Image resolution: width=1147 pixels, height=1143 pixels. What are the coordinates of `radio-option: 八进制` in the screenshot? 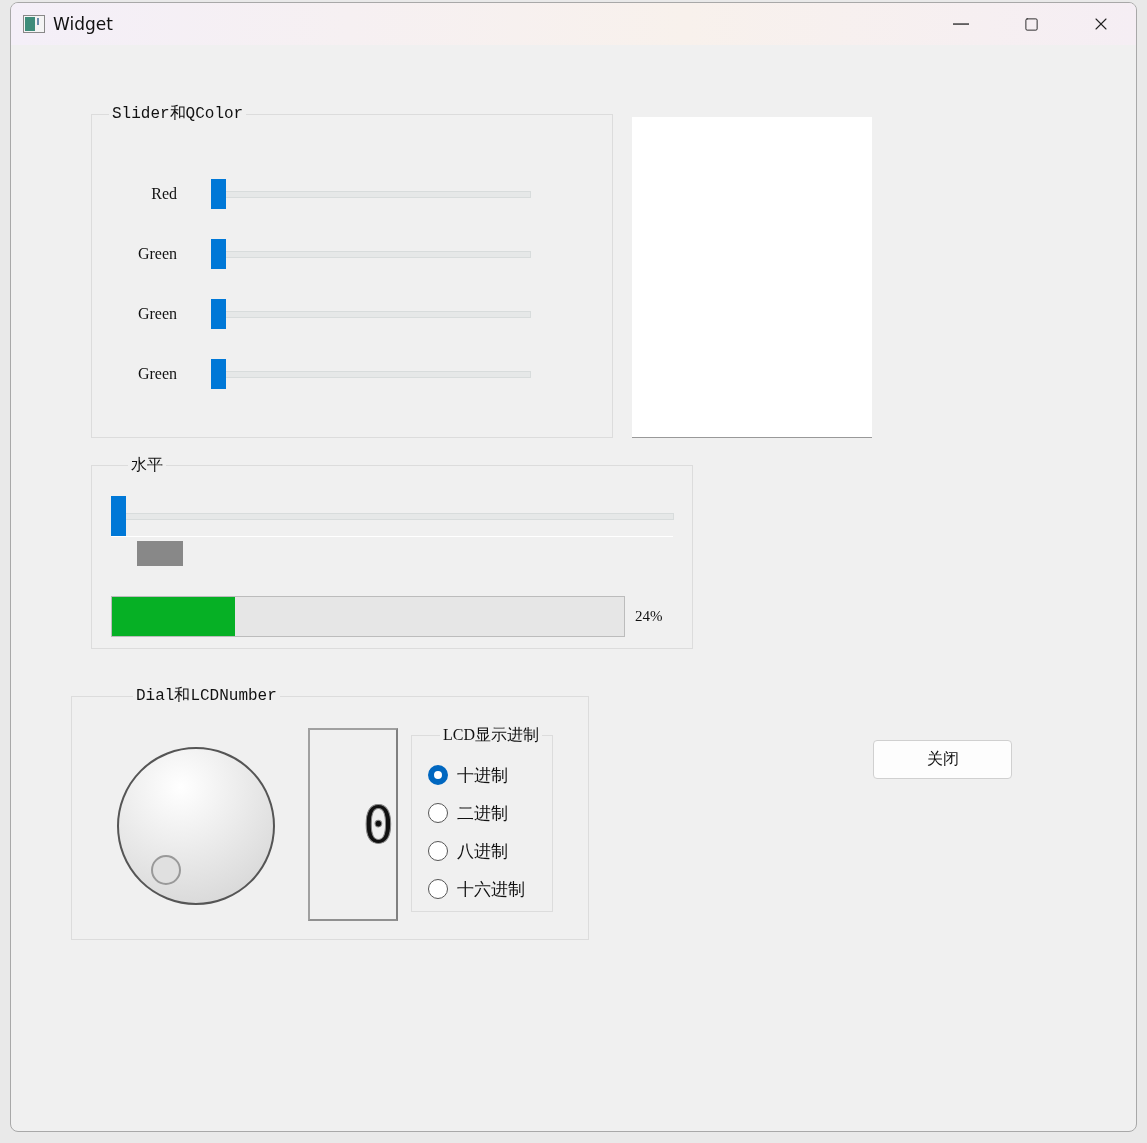 It's located at (490, 851).